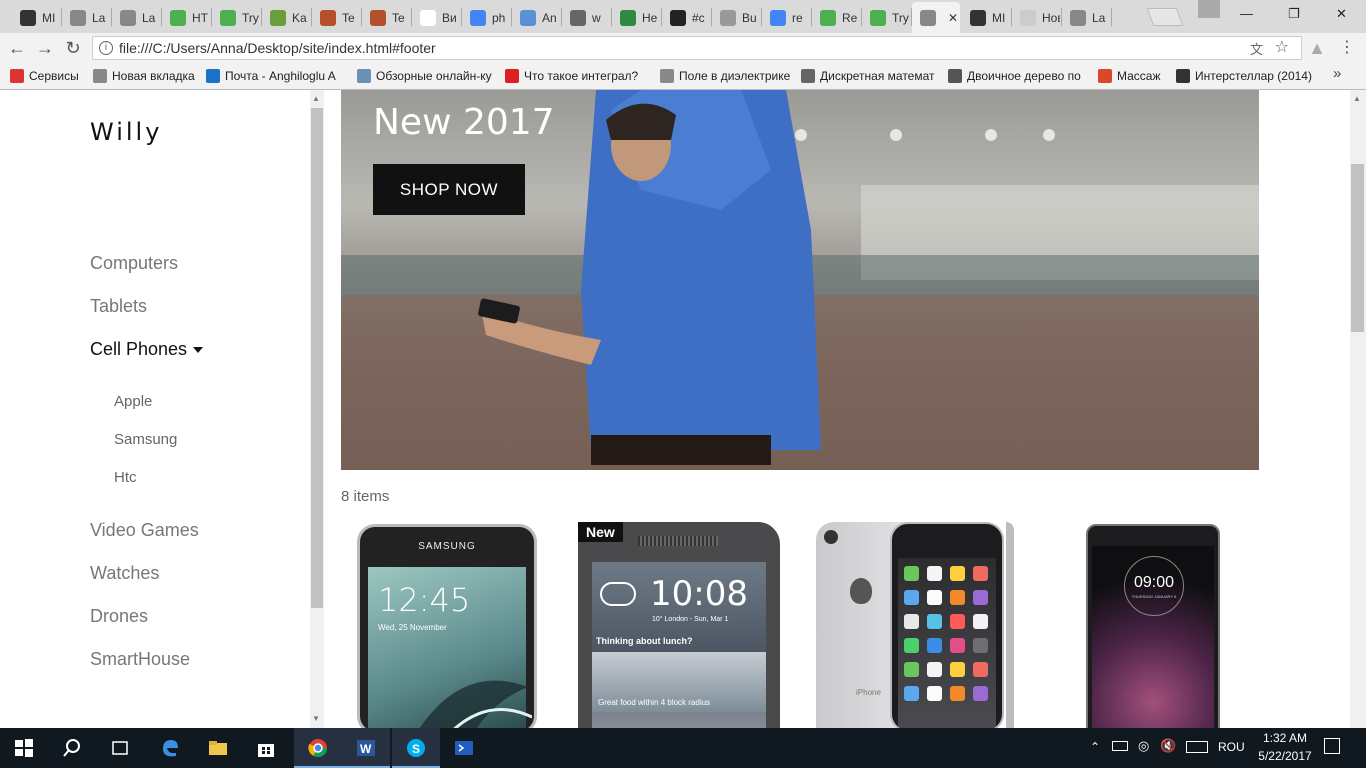  What do you see at coordinates (145, 439) in the screenshot?
I see `nav-sub-samsung: Samsung` at bounding box center [145, 439].